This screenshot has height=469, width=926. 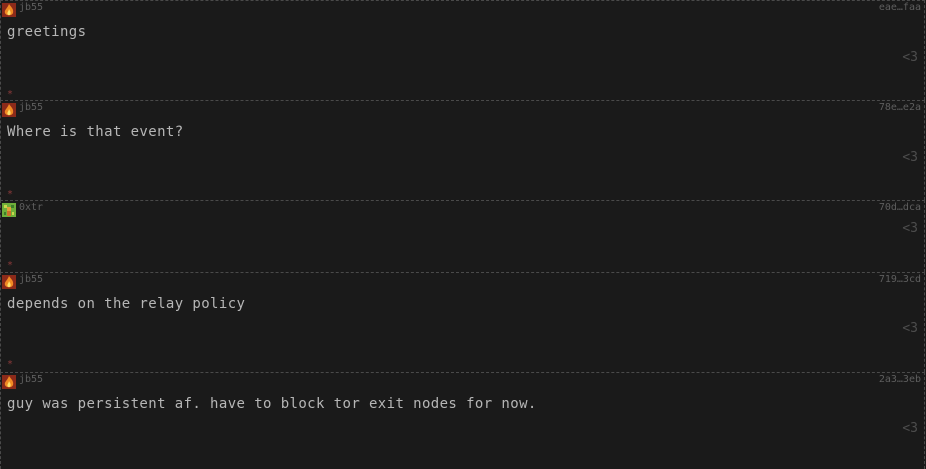 What do you see at coordinates (900, 380) in the screenshot?
I see `post-event-id: 2a3…3eb` at bounding box center [900, 380].